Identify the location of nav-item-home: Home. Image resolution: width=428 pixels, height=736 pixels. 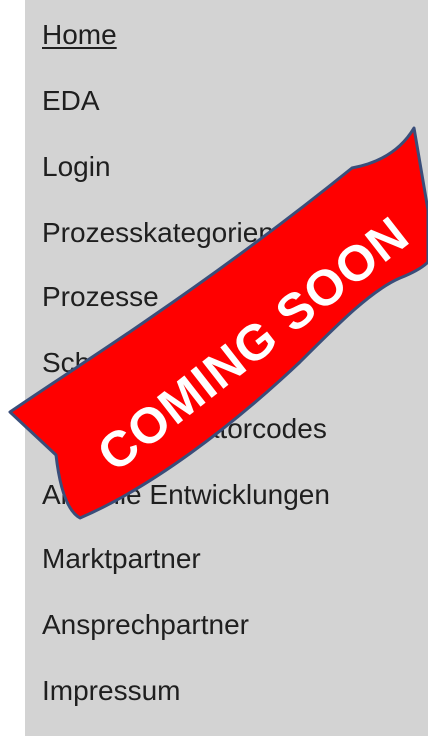
(79, 35).